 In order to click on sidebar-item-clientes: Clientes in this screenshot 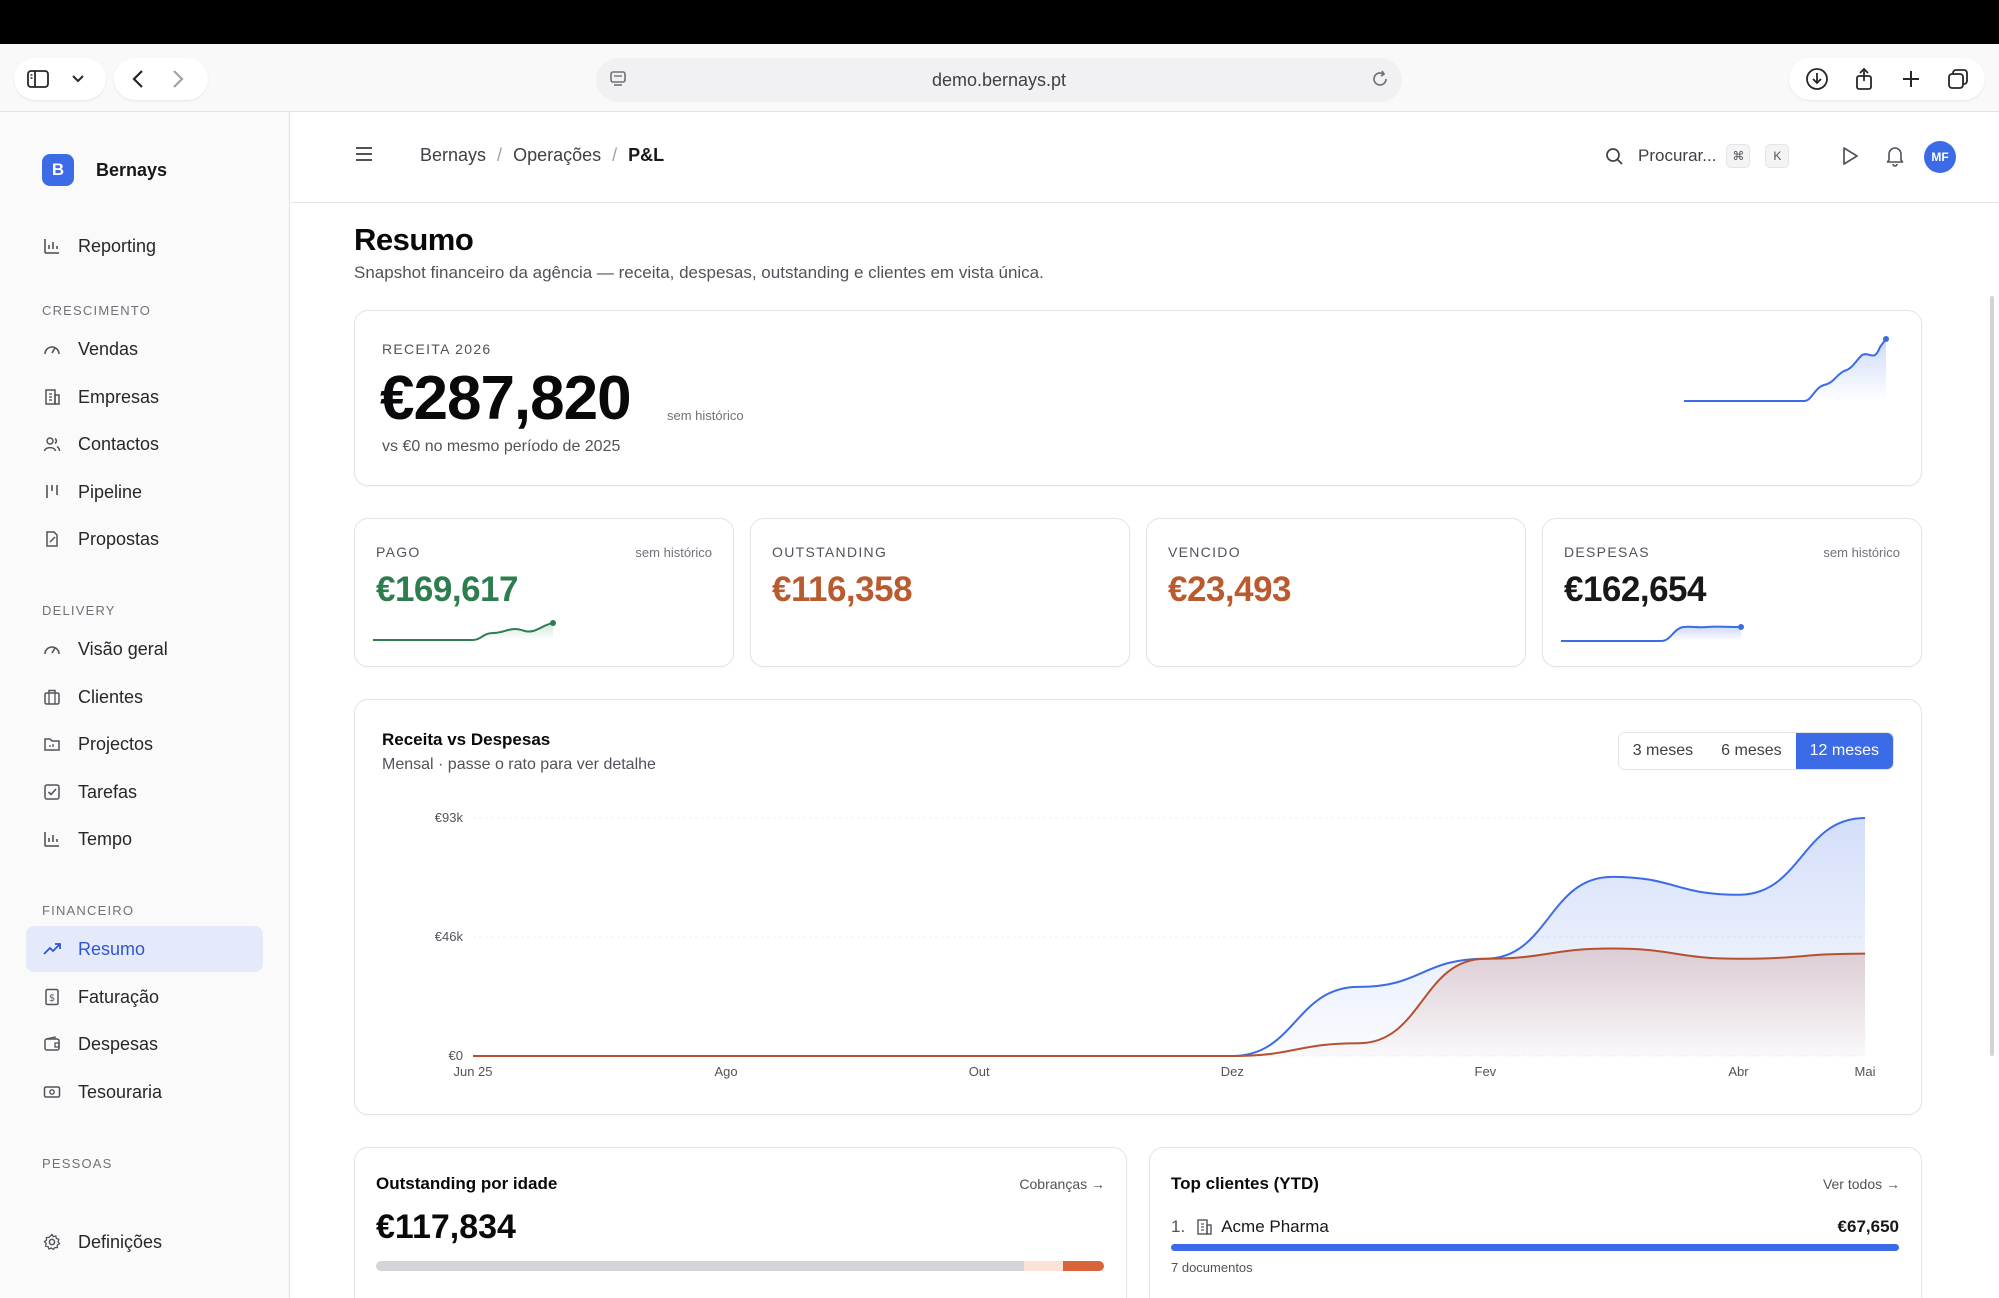, I will do `click(144, 697)`.